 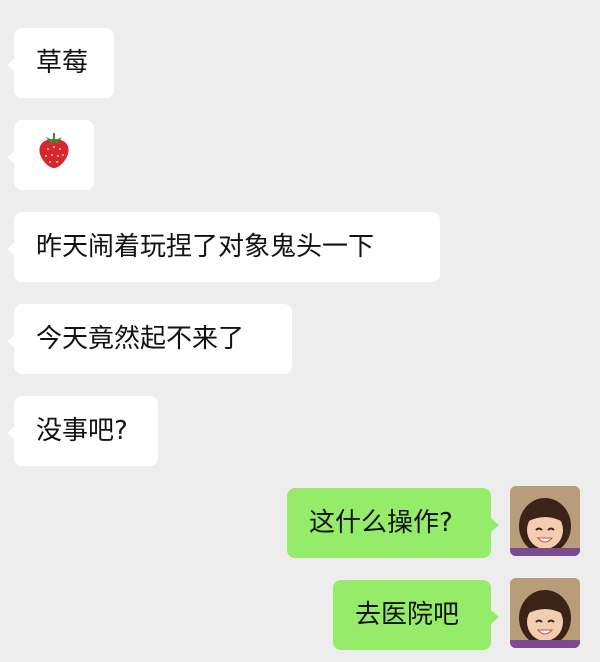 I want to click on message-bubble-outgoing: 去医院吧, so click(x=416, y=615).